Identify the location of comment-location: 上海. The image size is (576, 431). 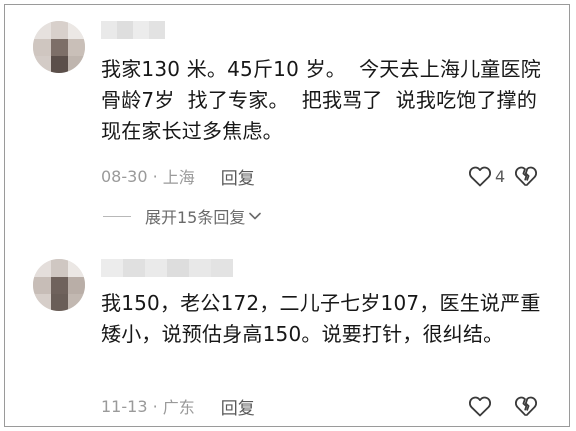
(178, 177).